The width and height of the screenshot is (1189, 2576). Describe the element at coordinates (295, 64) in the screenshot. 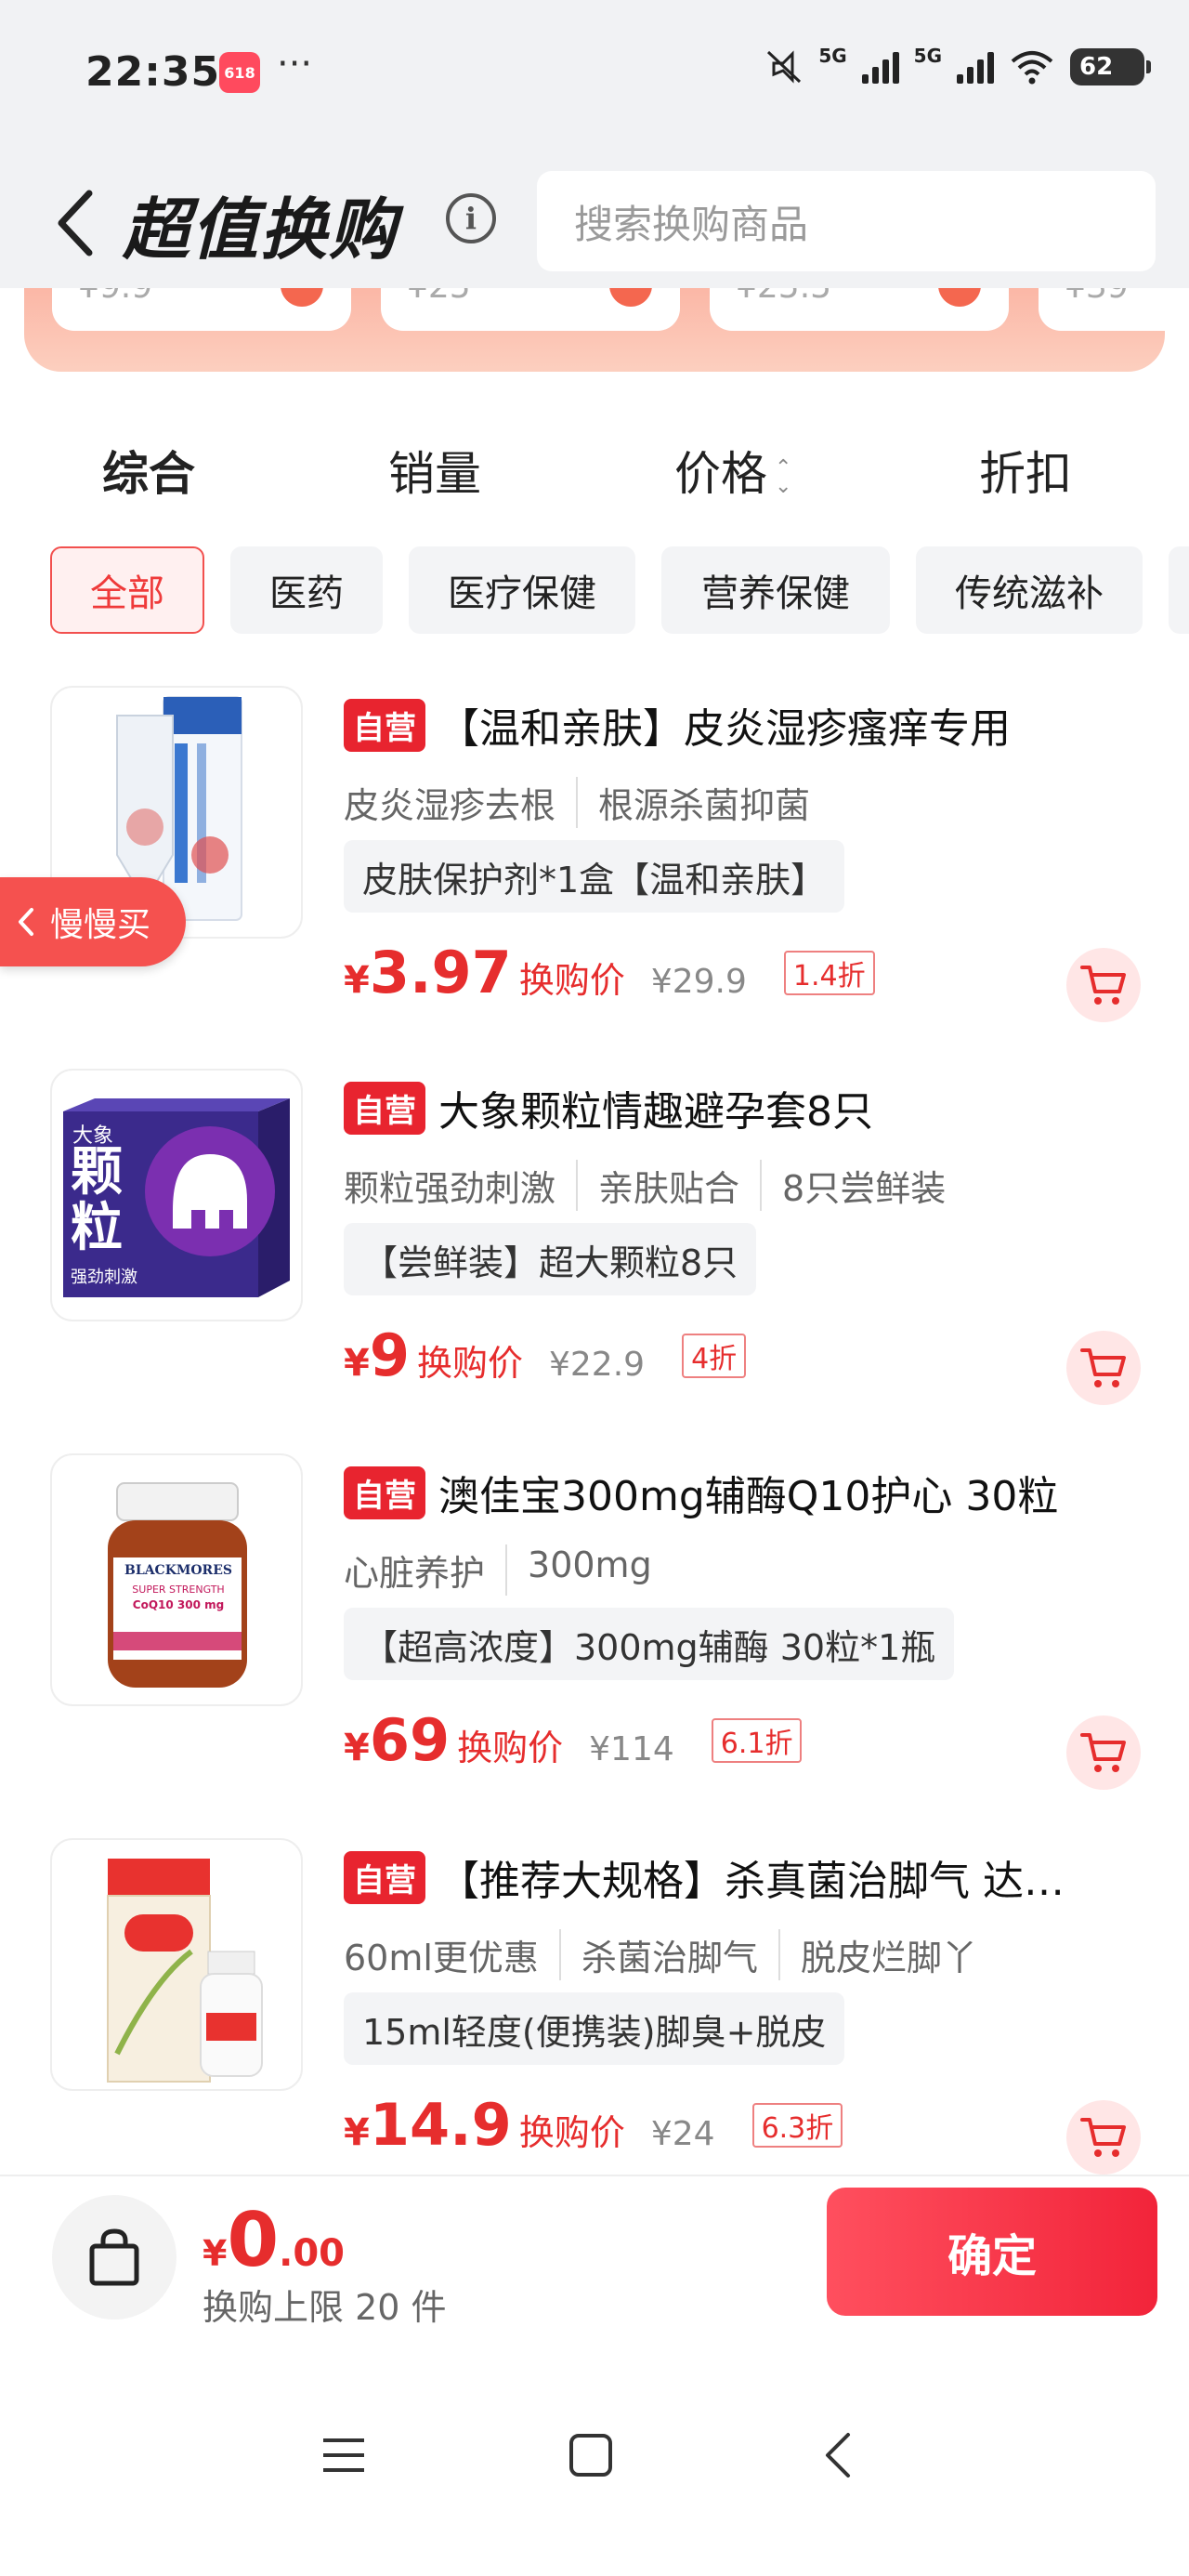

I see `more-notifications-icon: ···` at that location.